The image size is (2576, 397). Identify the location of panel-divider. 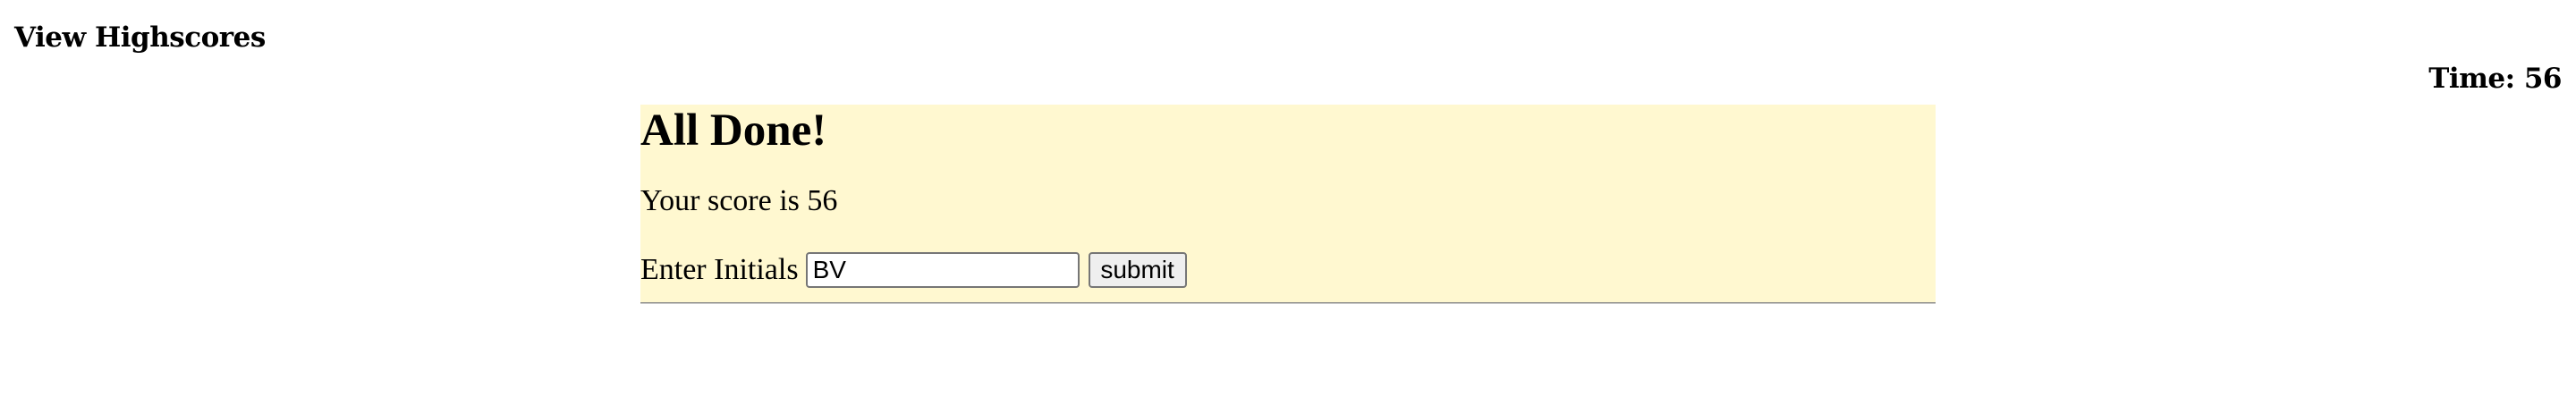
(1288, 303).